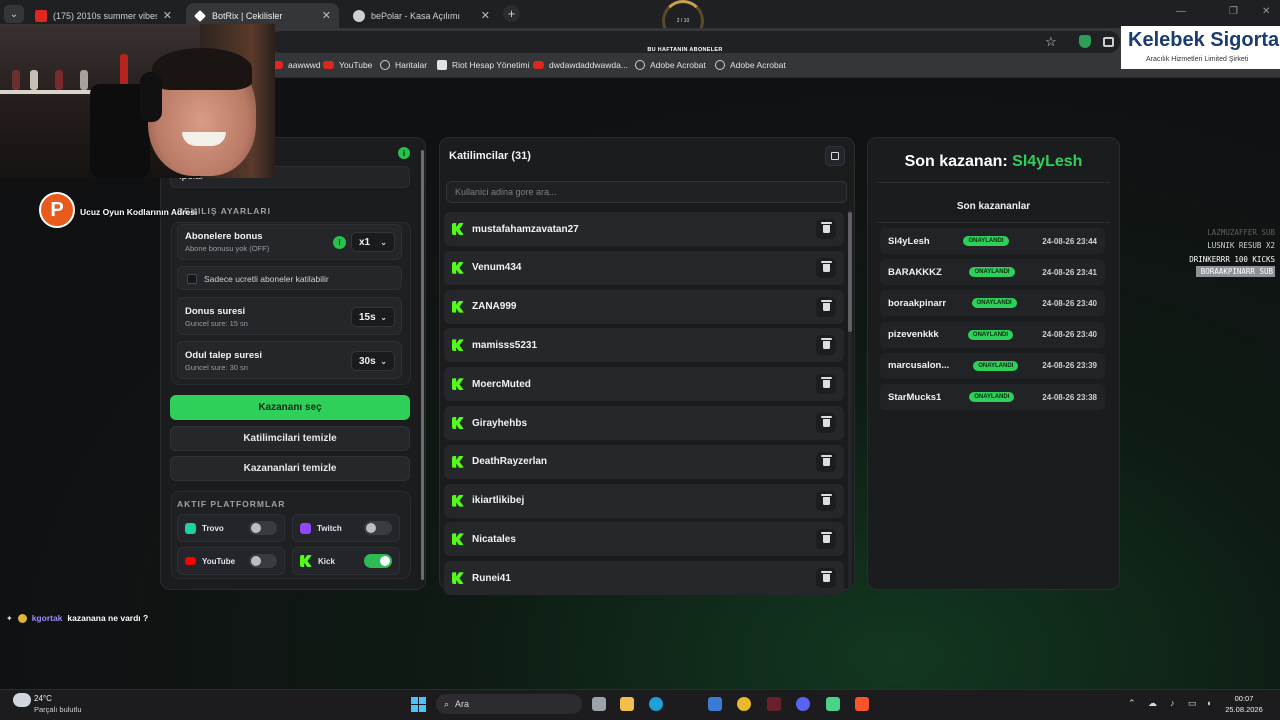  I want to click on botrix-icon, so click(200, 15).